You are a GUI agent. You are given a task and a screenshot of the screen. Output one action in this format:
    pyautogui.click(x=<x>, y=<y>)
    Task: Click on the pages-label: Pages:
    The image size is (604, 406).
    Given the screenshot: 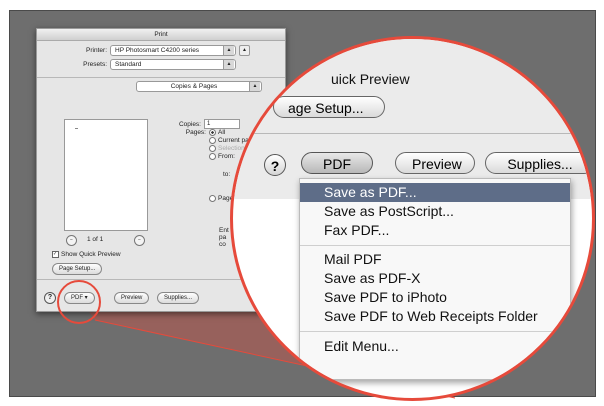 What is the action you would take?
    pyautogui.click(x=195, y=132)
    